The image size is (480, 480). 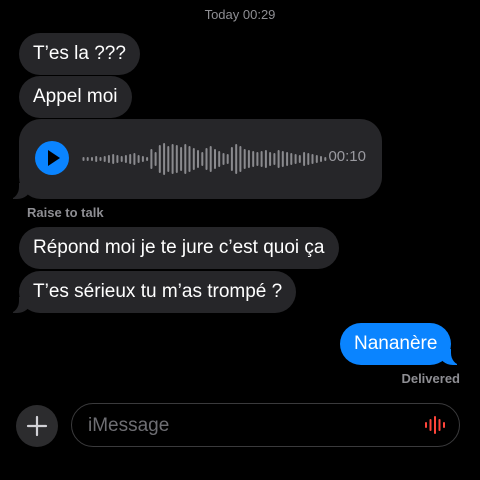 I want to click on message-text: Appel moi, so click(x=75, y=96).